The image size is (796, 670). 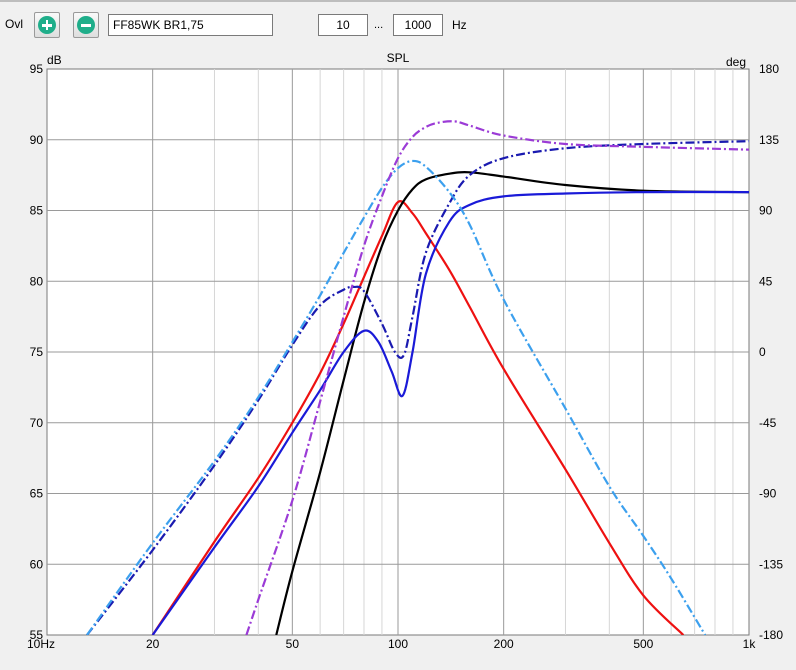 I want to click on remove-overlay-button, so click(x=86, y=25).